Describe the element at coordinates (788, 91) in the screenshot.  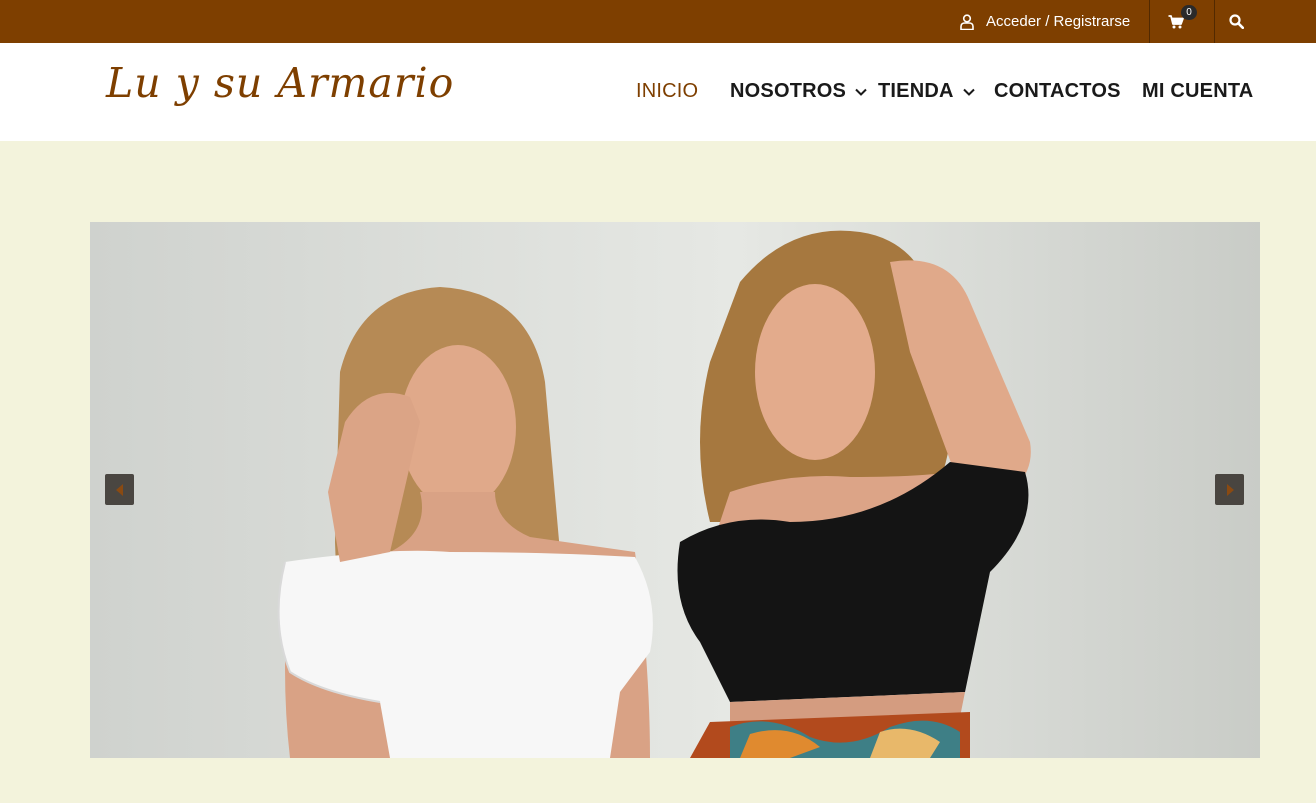
I see `nav-item-label: NOSOTROS` at that location.